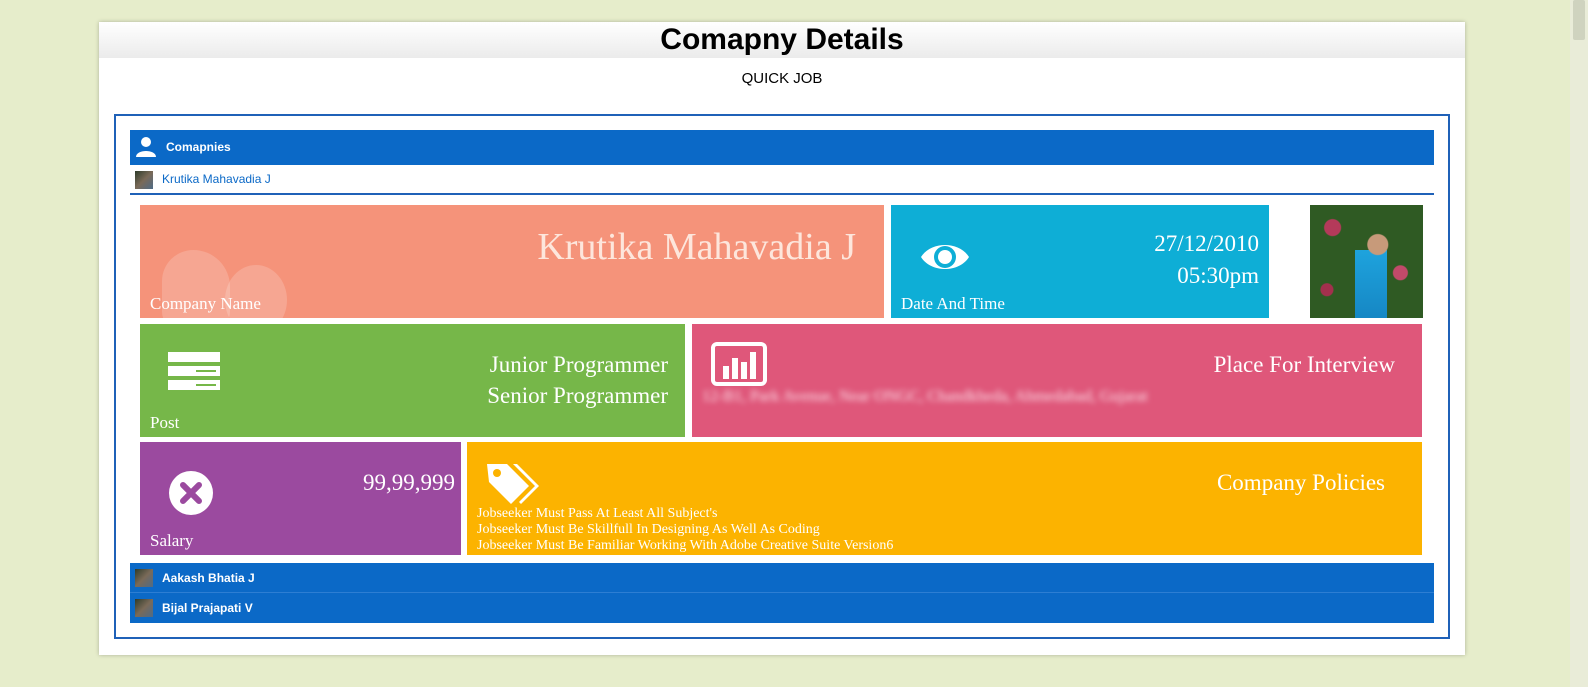 Image resolution: width=1588 pixels, height=687 pixels. I want to click on company-item-label: Bijal Prajapati V, so click(207, 608).